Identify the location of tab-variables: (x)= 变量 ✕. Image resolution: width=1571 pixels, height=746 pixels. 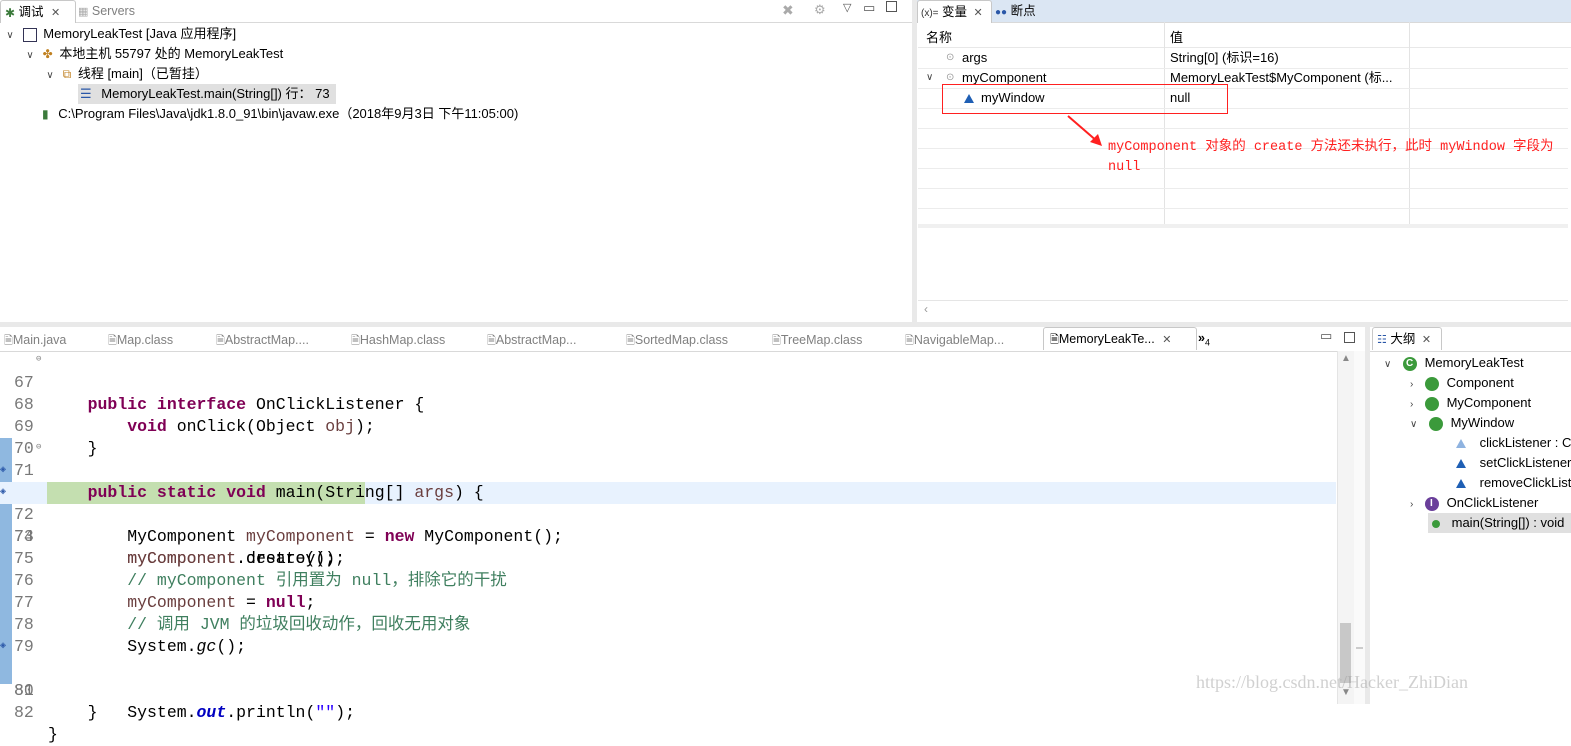
(954, 11).